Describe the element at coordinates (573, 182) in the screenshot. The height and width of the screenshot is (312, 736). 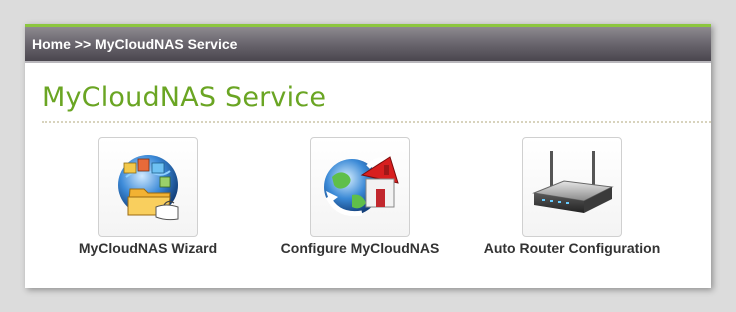
I see `router-icon` at that location.